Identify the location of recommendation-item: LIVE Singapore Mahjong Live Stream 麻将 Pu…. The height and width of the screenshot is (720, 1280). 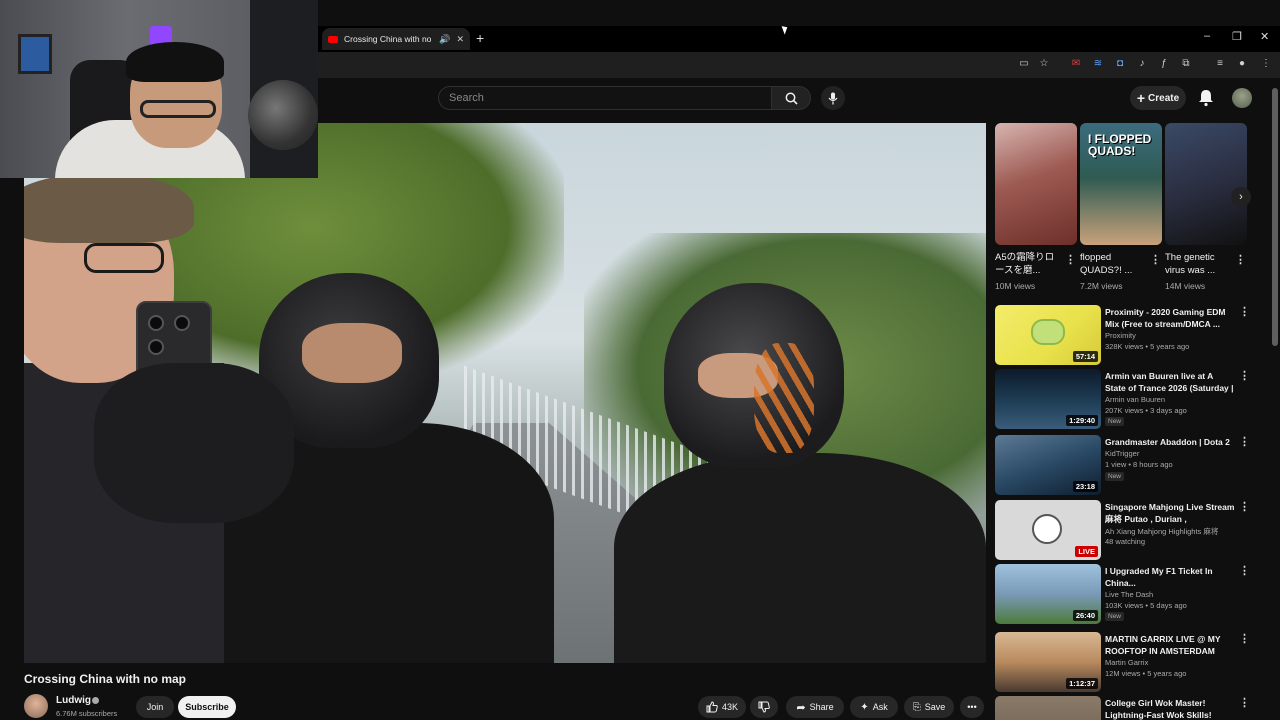
(1125, 530).